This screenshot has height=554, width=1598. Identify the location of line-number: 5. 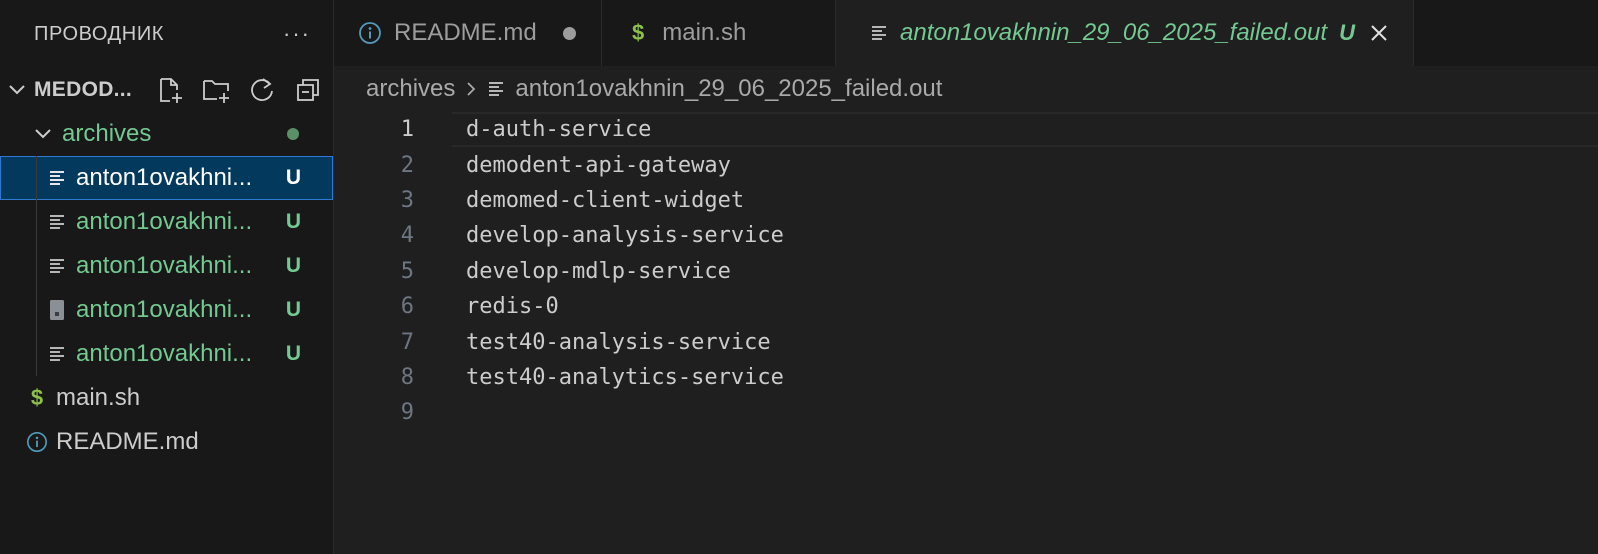
(407, 271).